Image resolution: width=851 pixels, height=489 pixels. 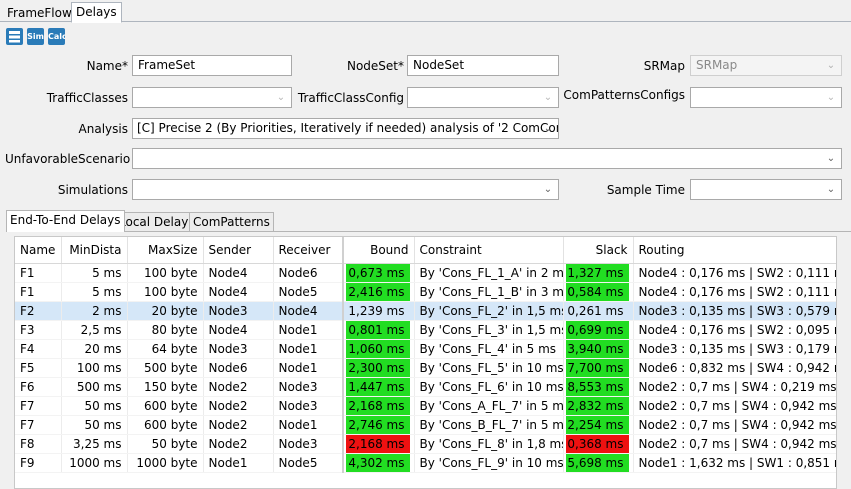 What do you see at coordinates (734, 349) in the screenshot?
I see `cell-routing: Node3 : 0,135 ms | SW3 : 0,179 ms | SV` at bounding box center [734, 349].